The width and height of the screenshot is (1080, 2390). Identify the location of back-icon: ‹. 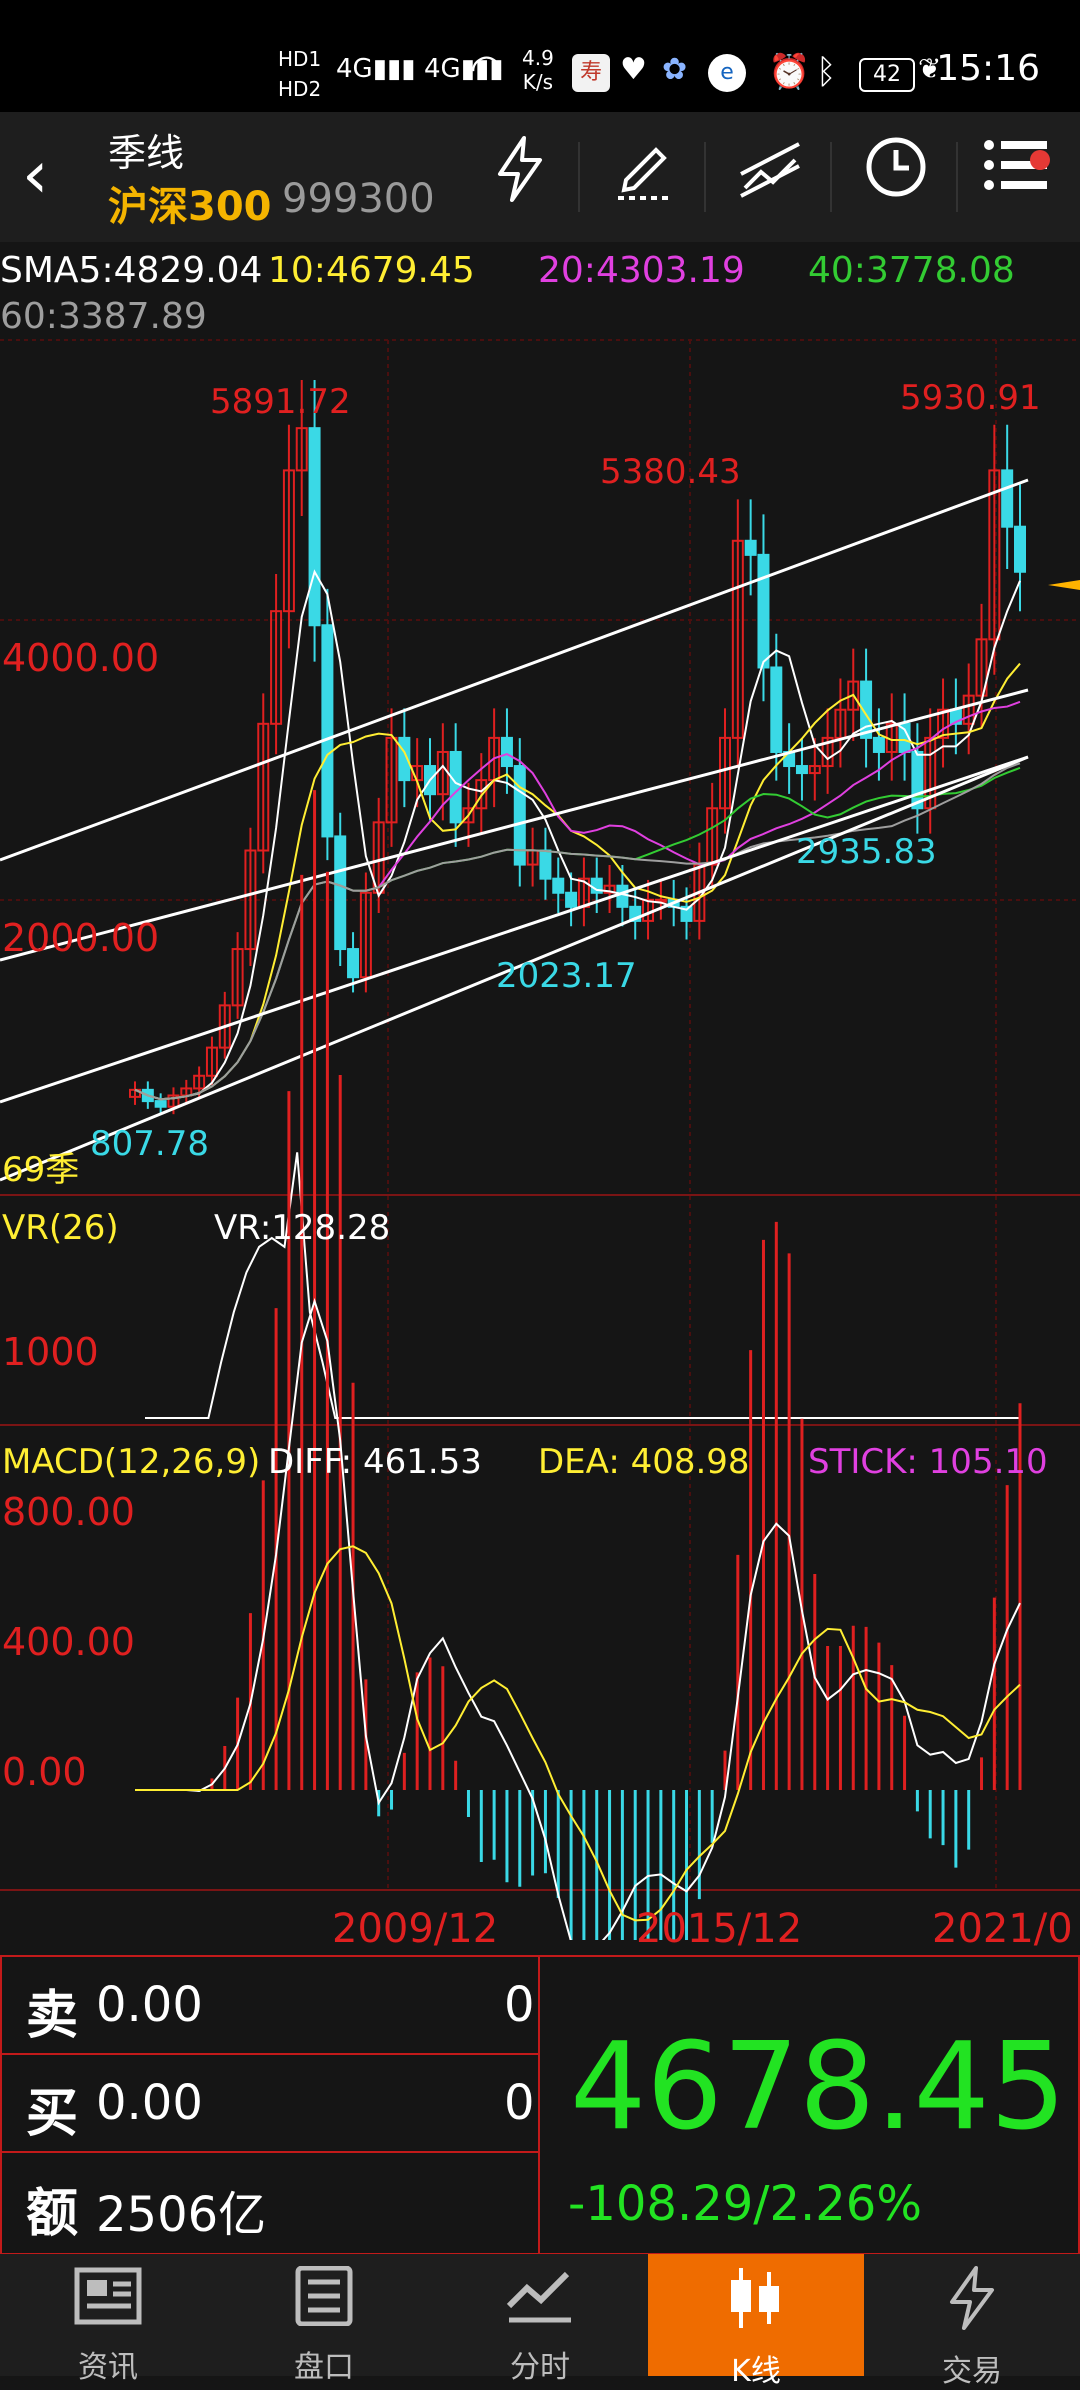
(52, 175).